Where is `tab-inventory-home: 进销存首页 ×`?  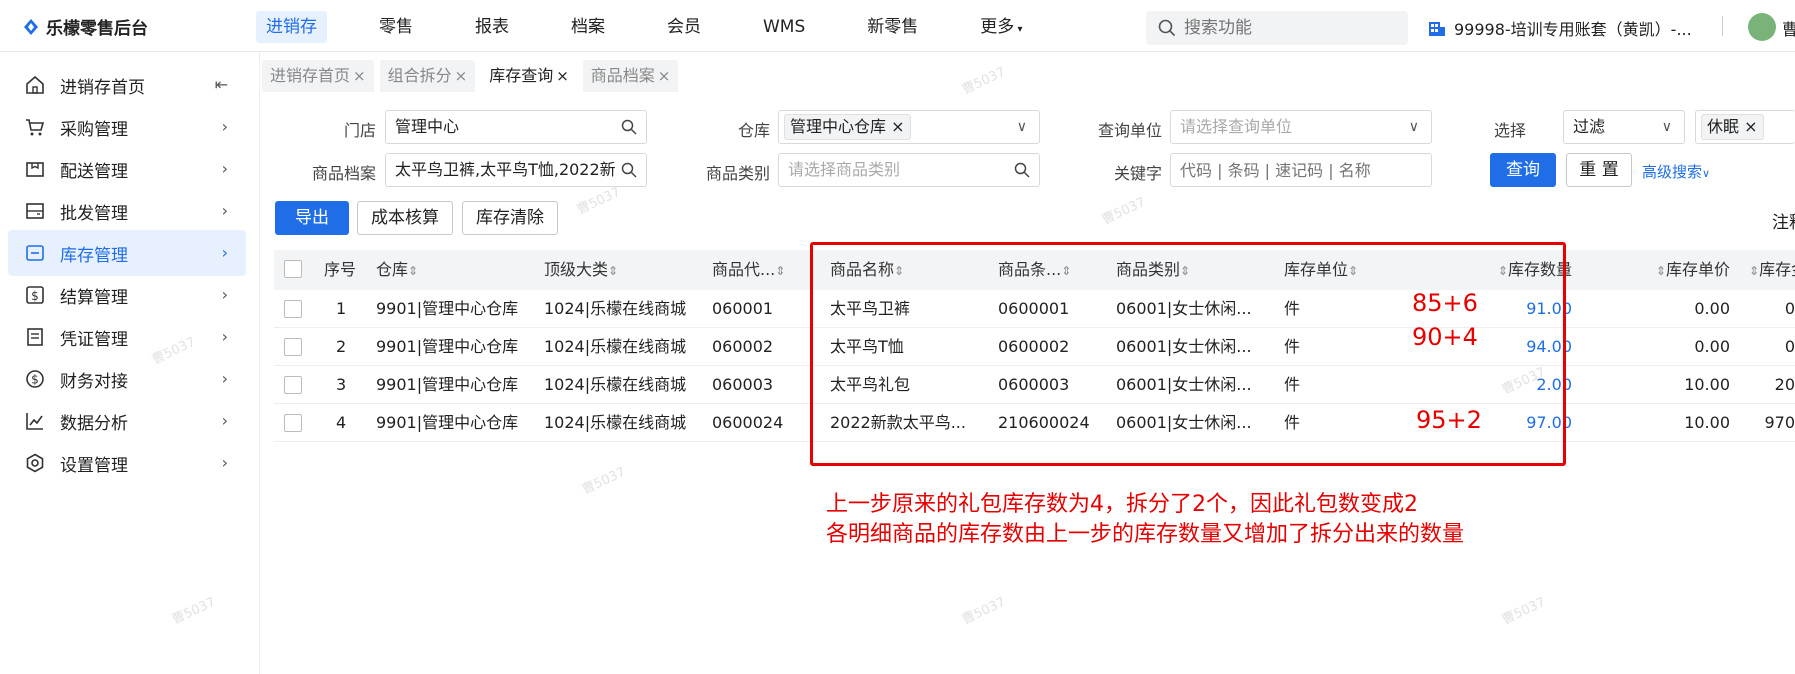
tab-inventory-home: 进销存首页 × is located at coordinates (318, 76).